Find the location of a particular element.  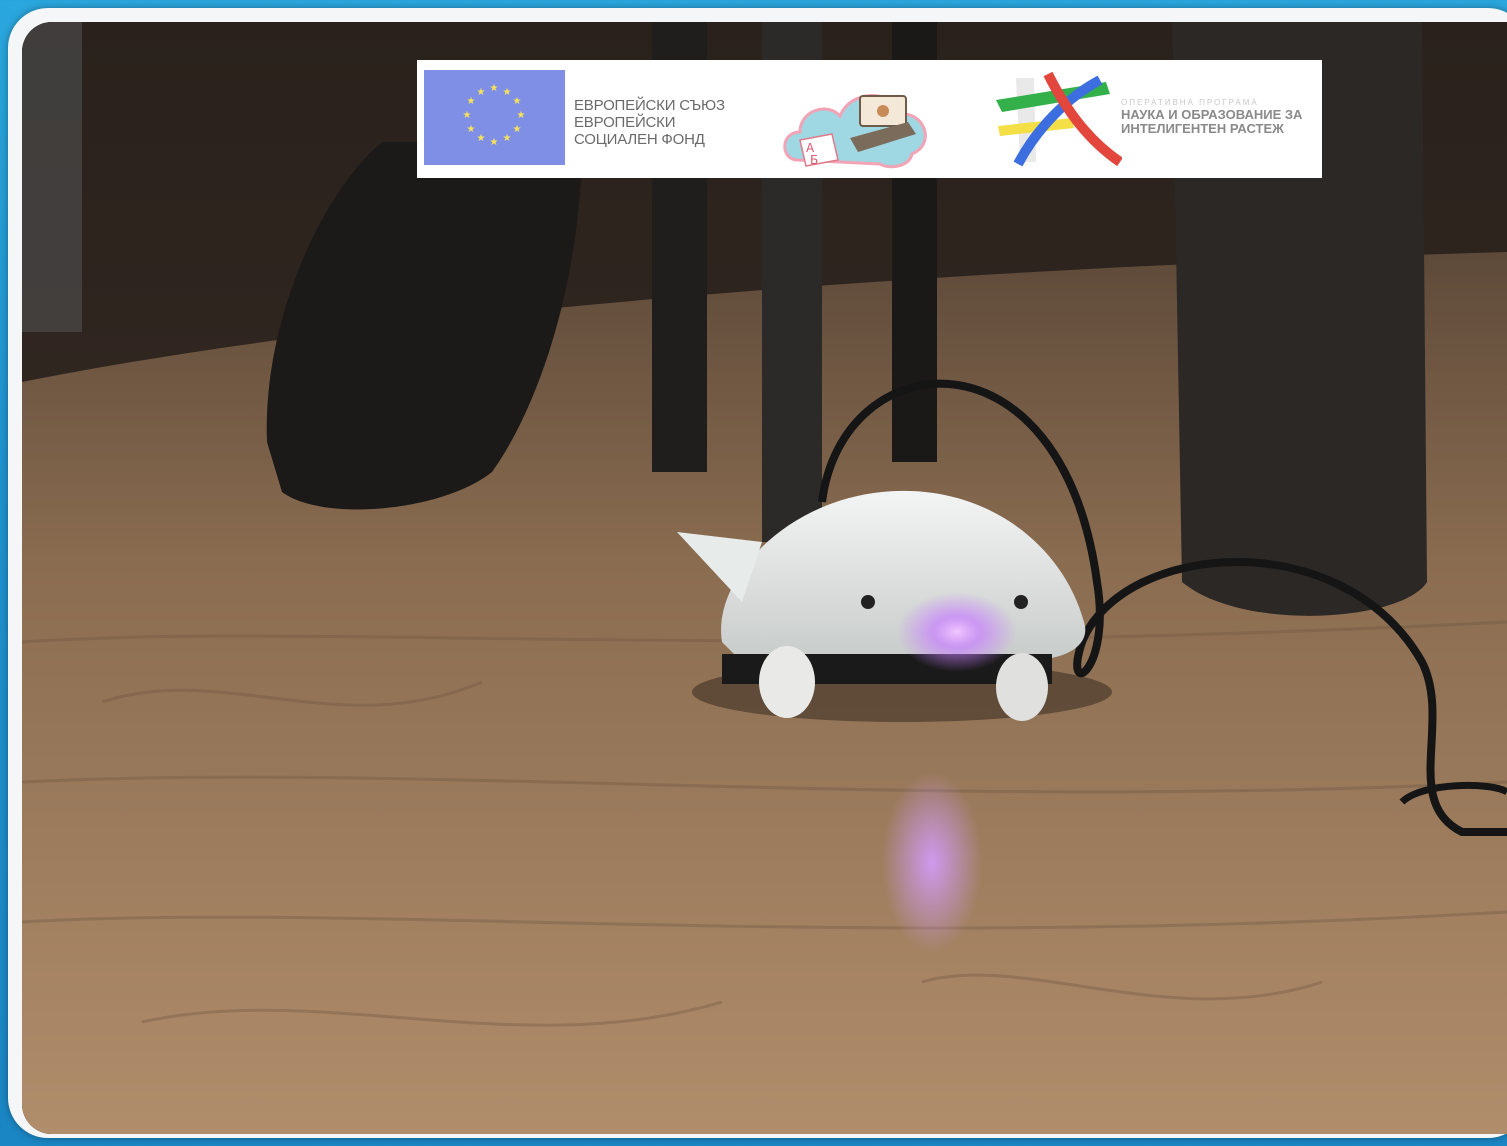

eu-text-line-3: СОЦИАЛЕН ФОНД is located at coordinates (639, 139).